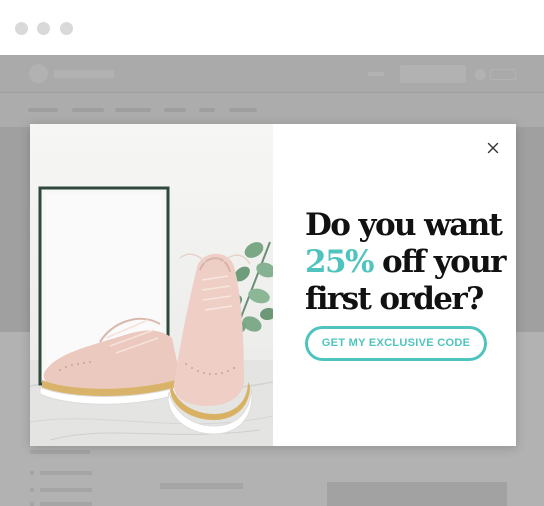  I want to click on headline-line-2-rest: off your, so click(439, 262).